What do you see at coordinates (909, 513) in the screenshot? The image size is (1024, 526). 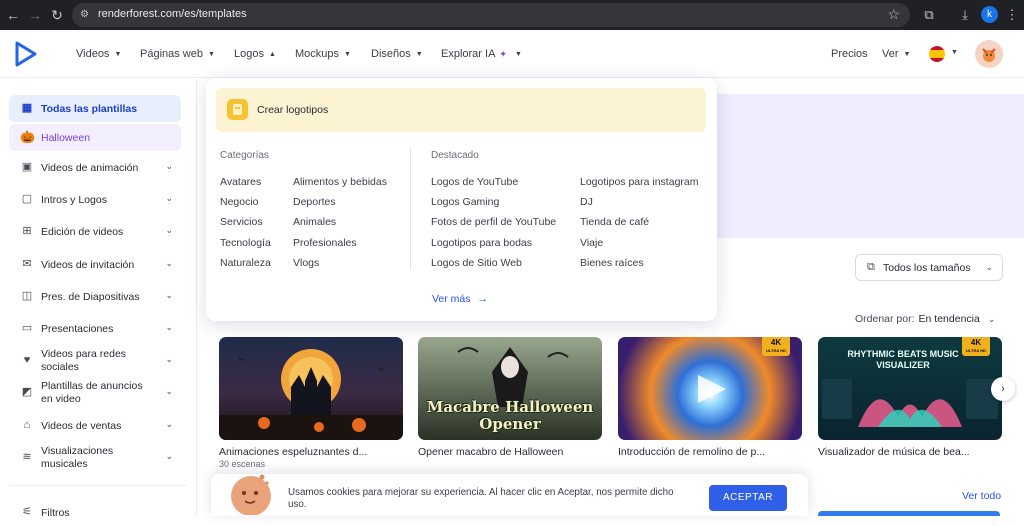 I see `card-preview-peek` at bounding box center [909, 513].